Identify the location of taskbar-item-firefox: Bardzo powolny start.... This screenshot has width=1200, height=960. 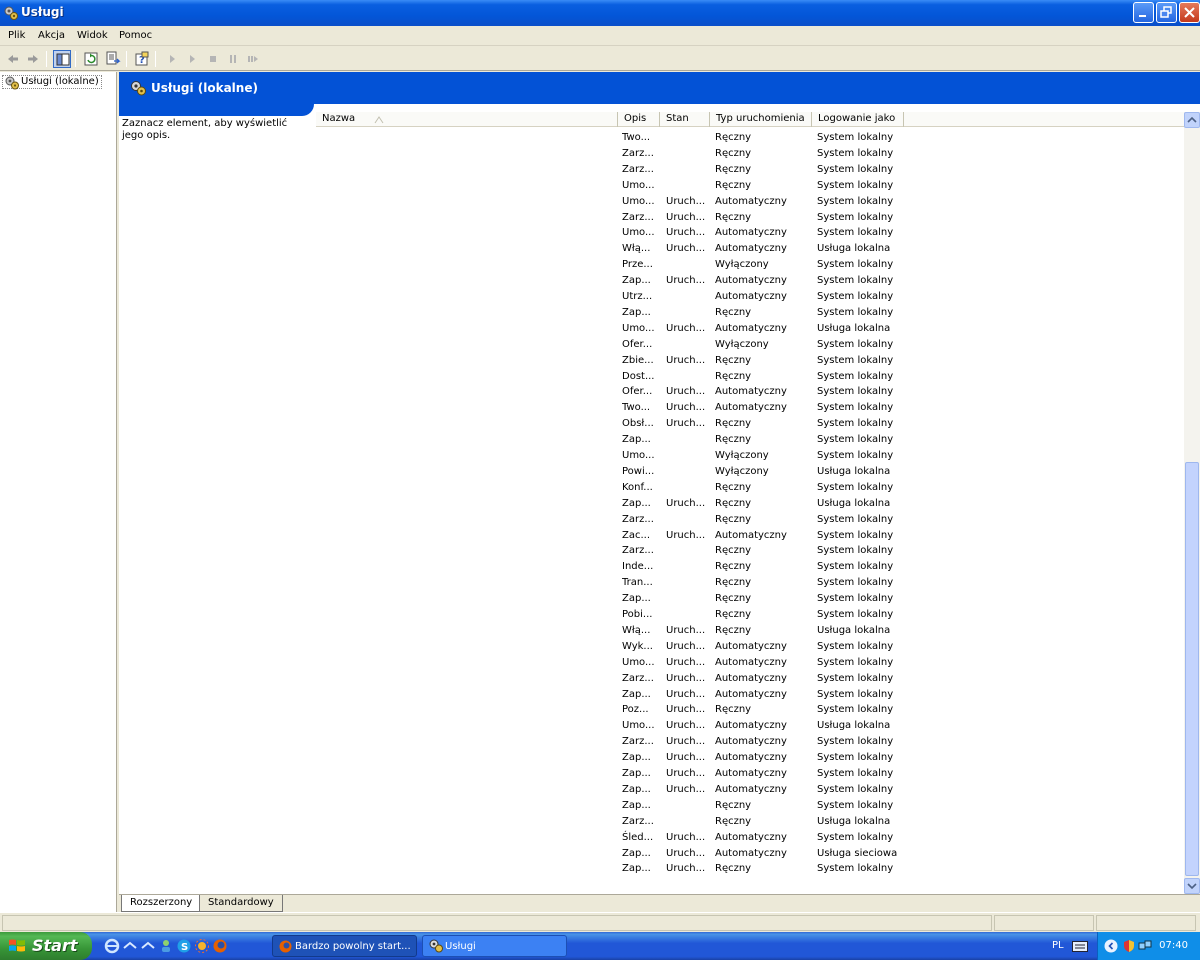
(344, 946).